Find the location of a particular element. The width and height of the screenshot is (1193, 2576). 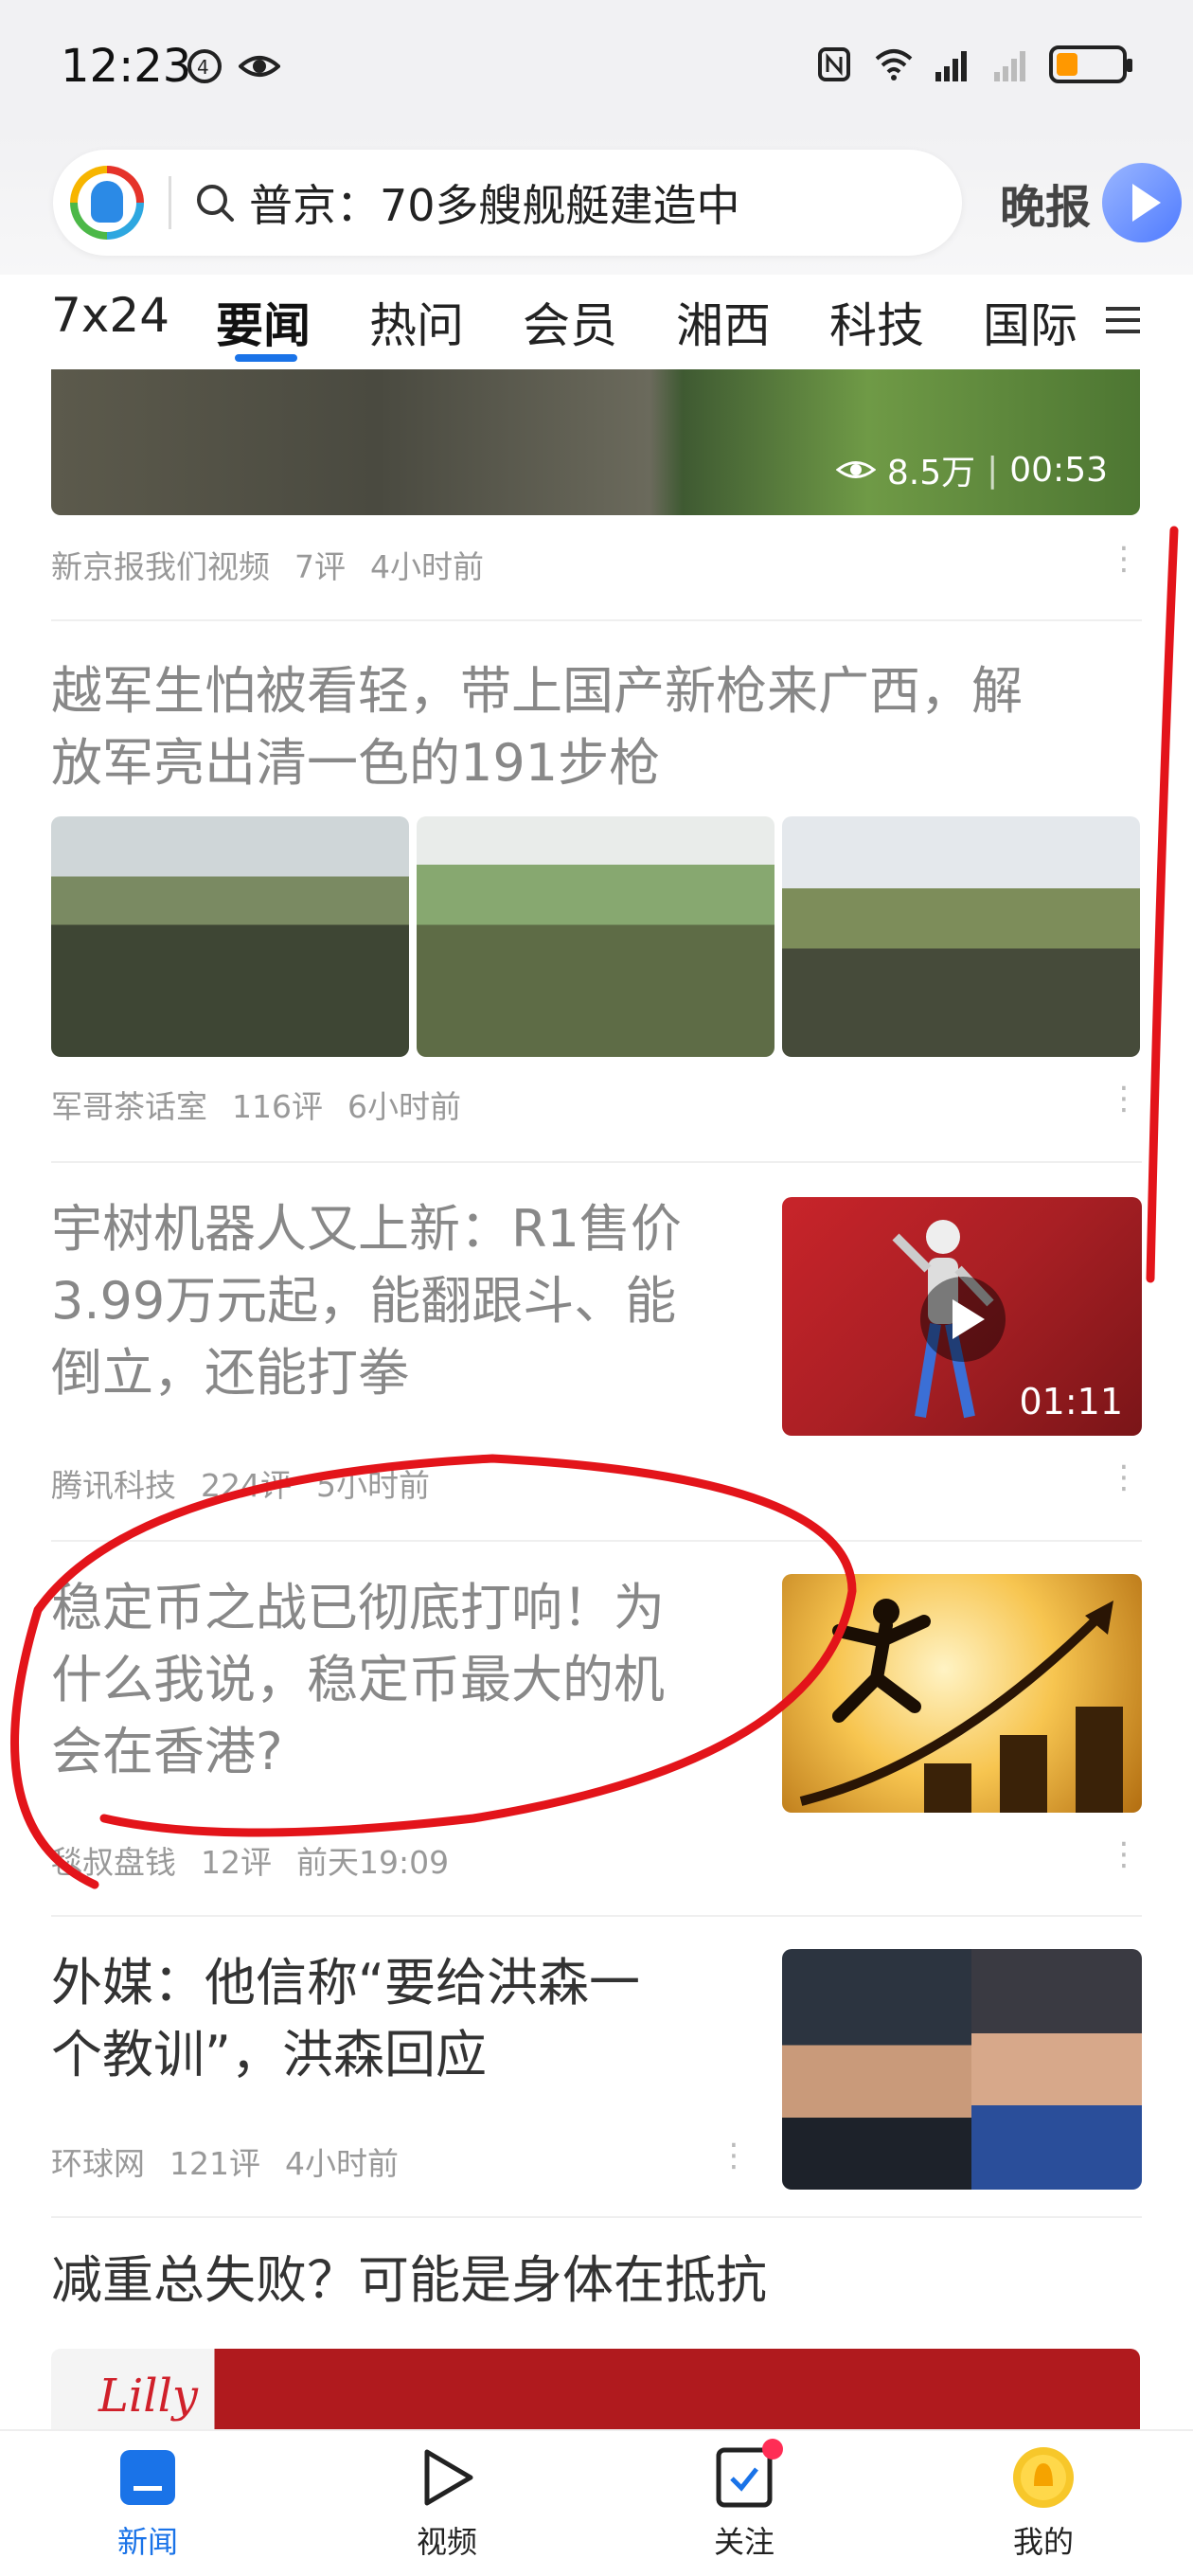

search-divider is located at coordinates (170, 202).